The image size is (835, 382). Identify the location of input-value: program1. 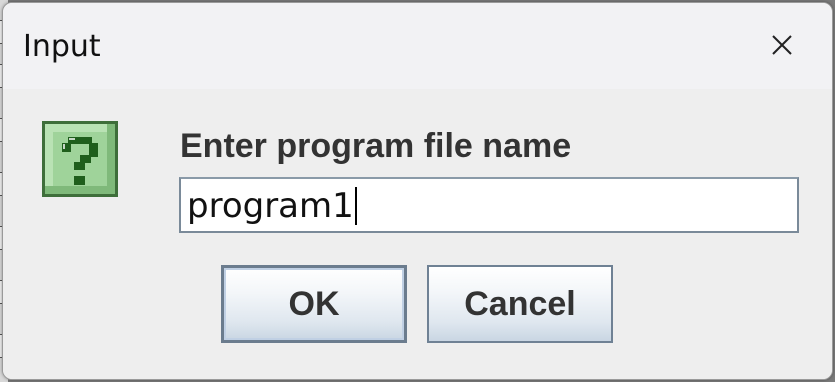
(270, 206).